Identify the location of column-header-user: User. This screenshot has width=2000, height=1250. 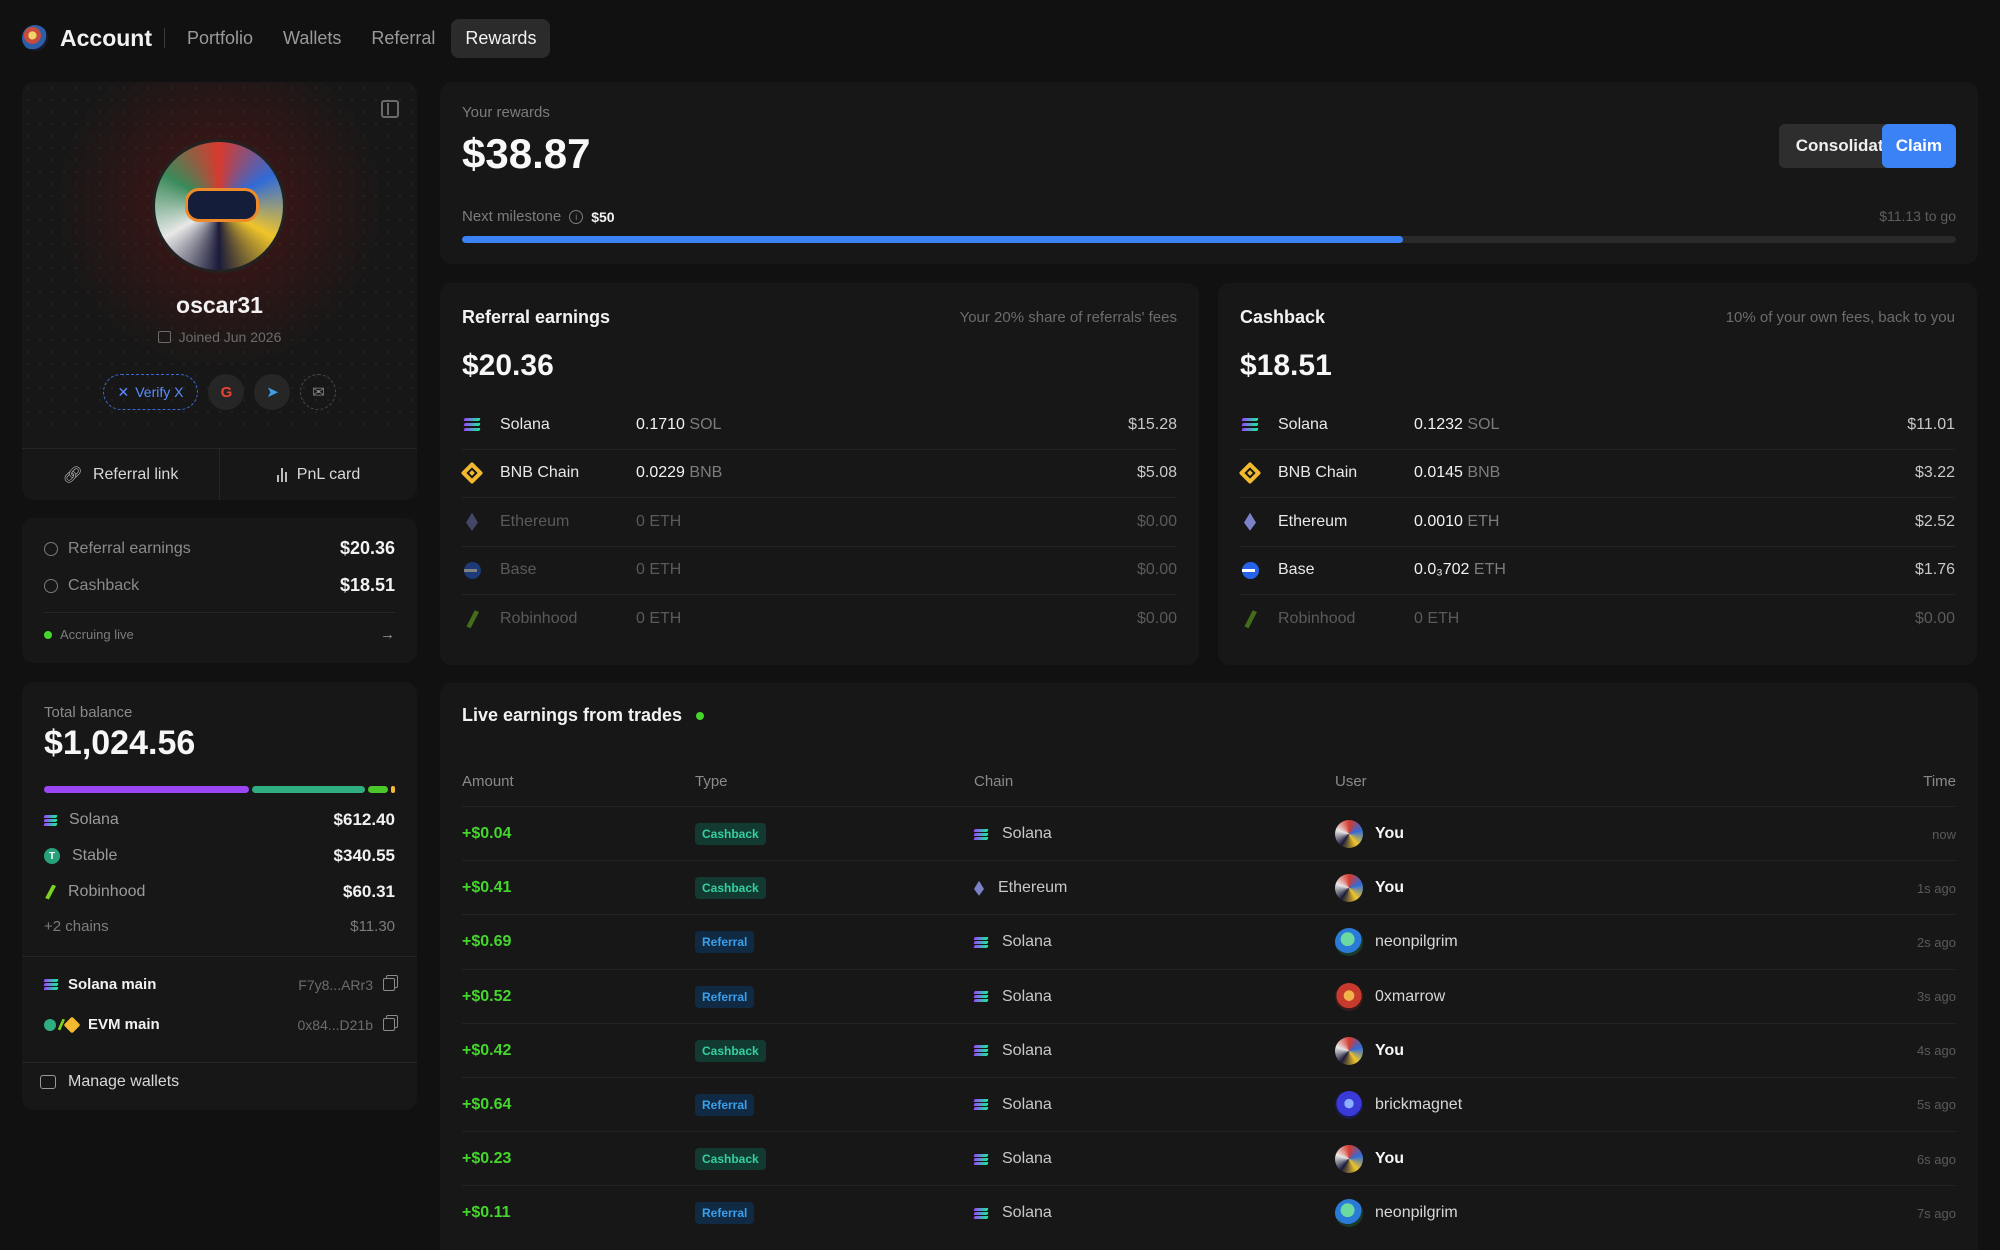
(1351, 781).